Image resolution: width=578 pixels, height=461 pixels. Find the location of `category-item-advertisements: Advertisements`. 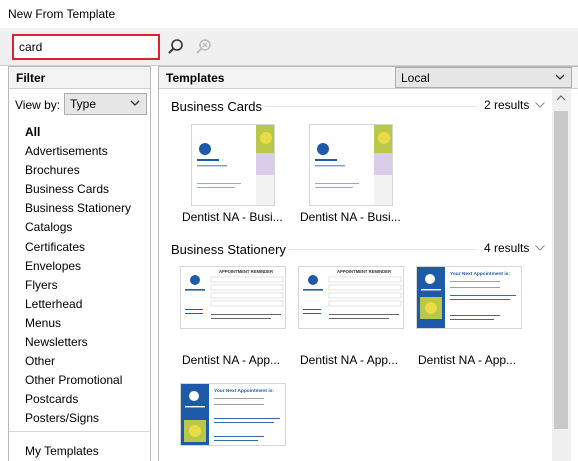

category-item-advertisements: Advertisements is located at coordinates (78, 151).